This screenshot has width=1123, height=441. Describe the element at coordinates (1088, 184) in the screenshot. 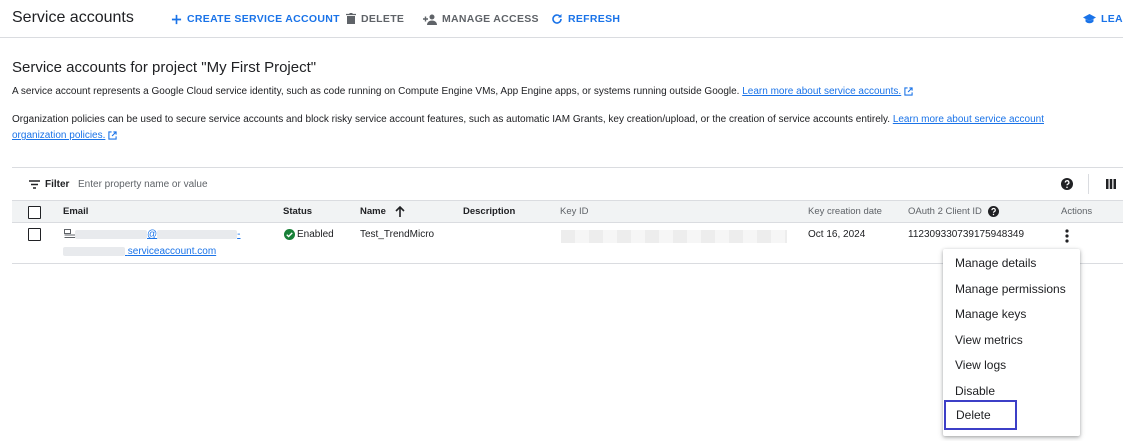

I see `toolbar-divider` at that location.